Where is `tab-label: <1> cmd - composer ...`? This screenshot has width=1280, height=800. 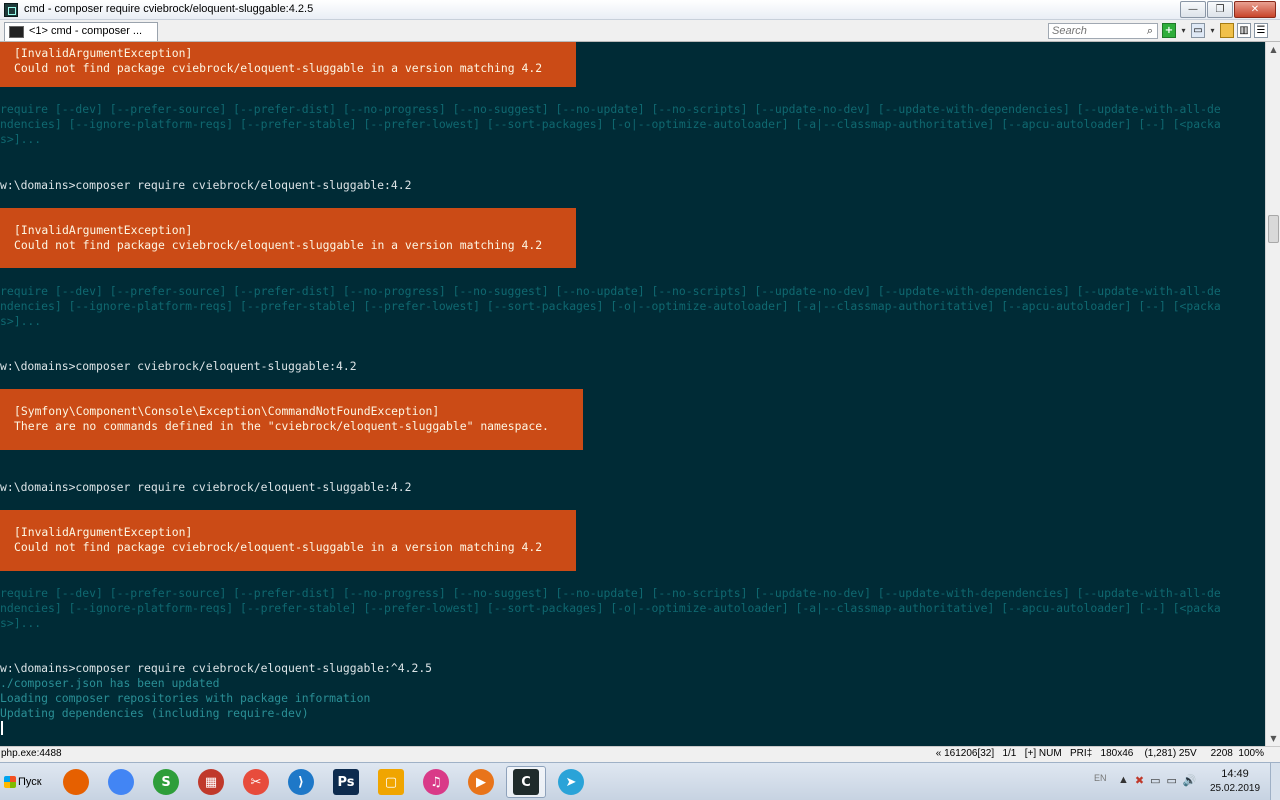 tab-label: <1> cmd - composer ... is located at coordinates (86, 31).